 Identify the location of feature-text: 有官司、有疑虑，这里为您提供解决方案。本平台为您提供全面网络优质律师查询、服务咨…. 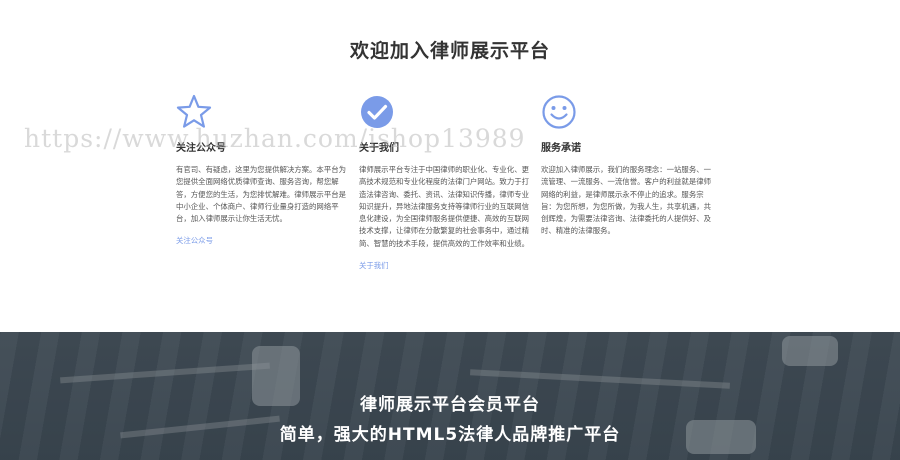
(261, 194).